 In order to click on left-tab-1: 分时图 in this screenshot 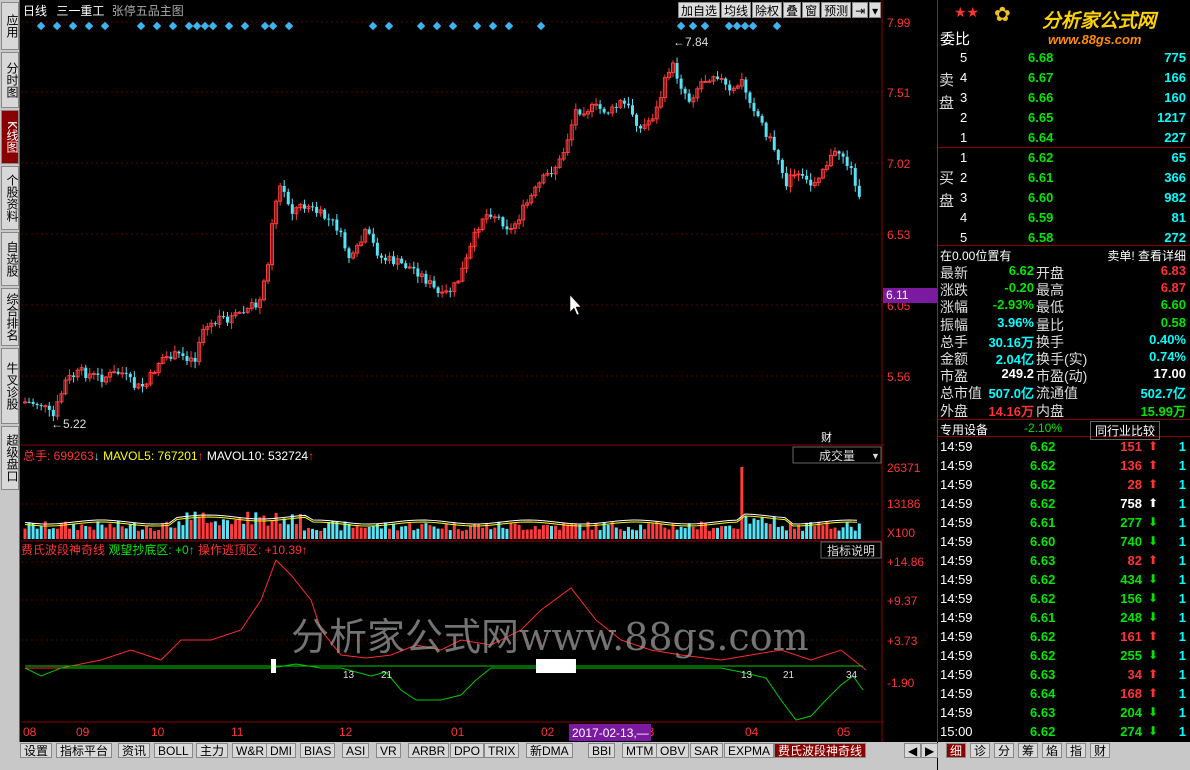, I will do `click(10, 80)`.